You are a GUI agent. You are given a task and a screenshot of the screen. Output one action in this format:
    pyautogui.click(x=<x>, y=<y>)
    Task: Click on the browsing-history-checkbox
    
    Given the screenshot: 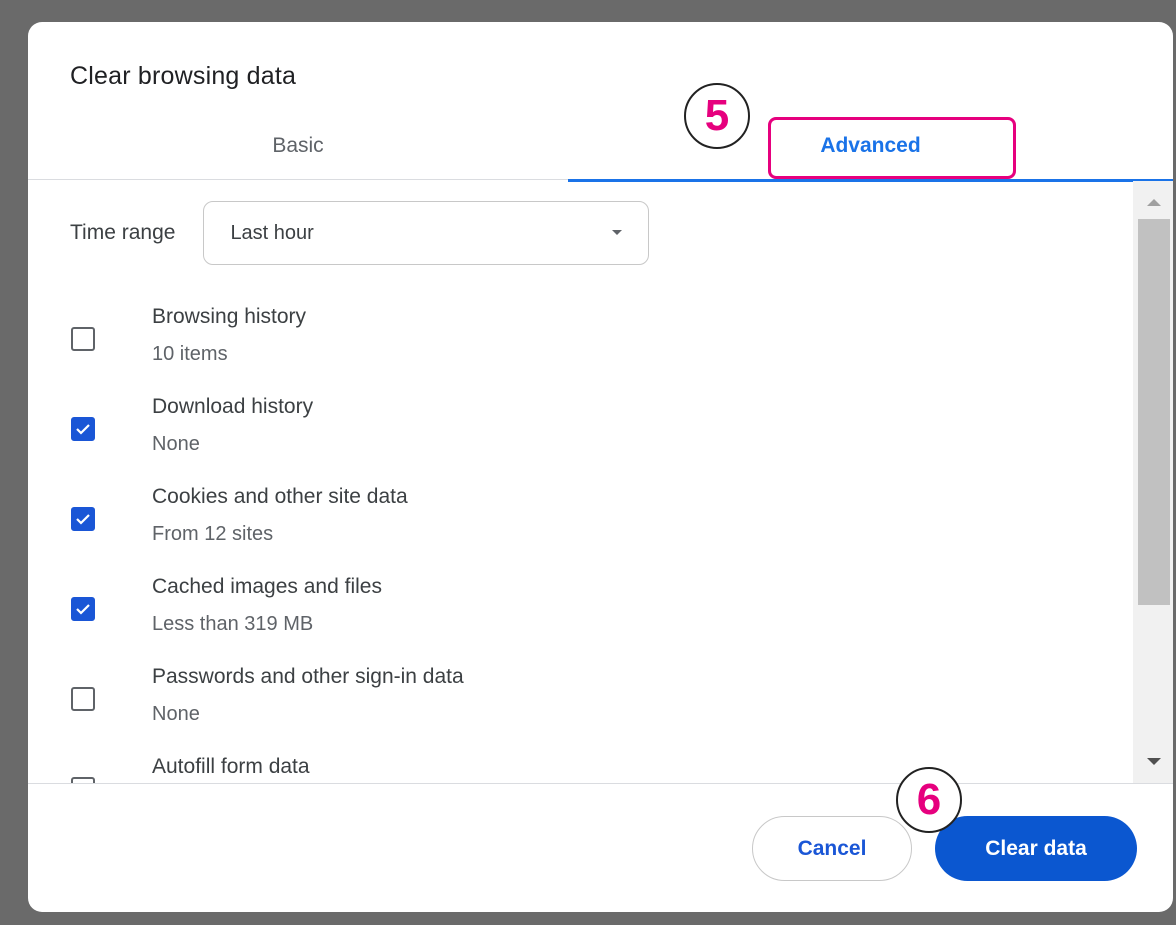 What is the action you would take?
    pyautogui.click(x=83, y=339)
    